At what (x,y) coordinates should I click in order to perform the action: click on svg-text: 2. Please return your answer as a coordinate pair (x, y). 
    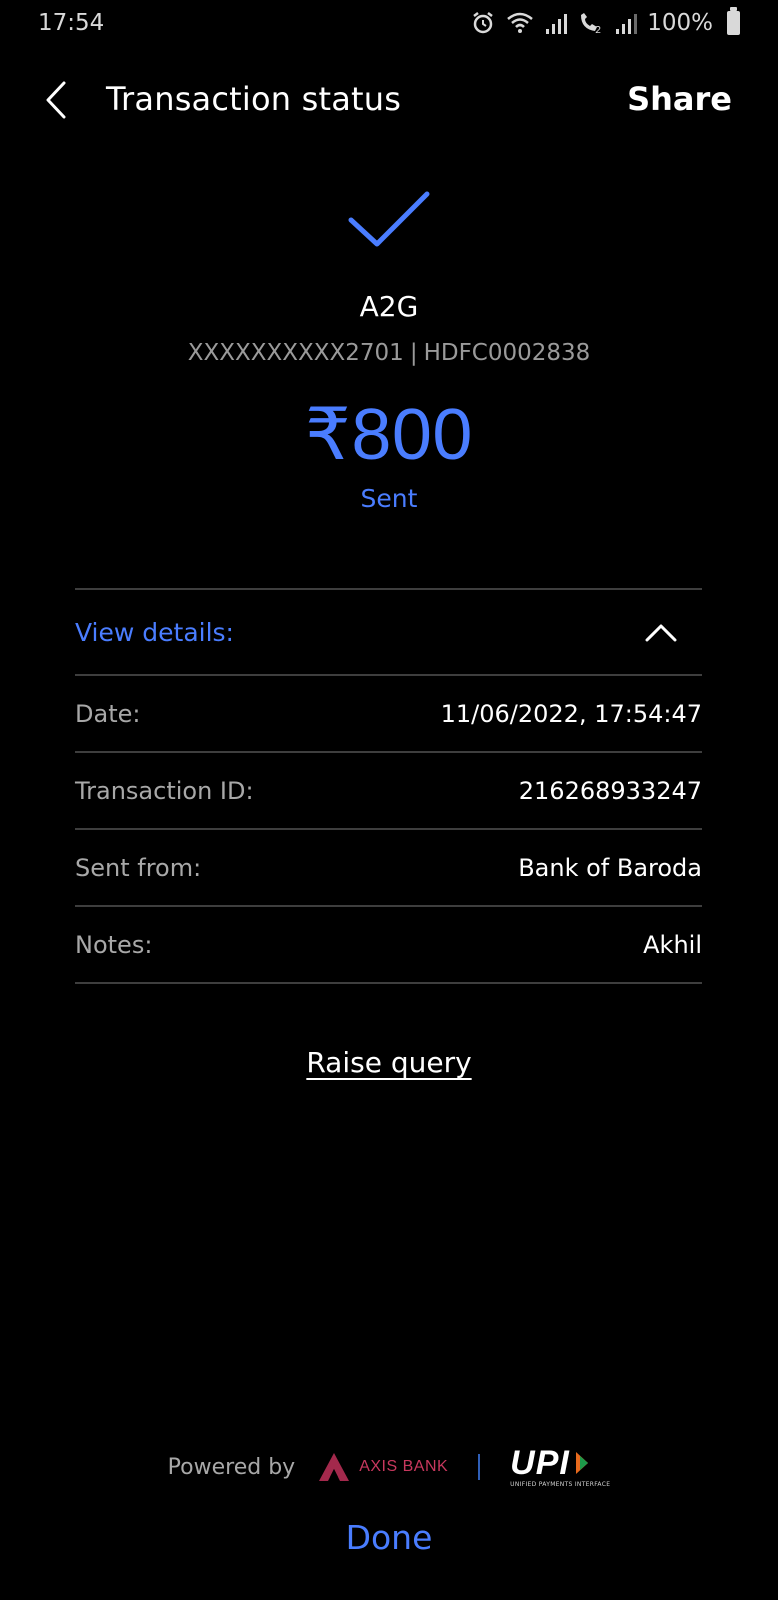
    Looking at the image, I should click on (598, 30).